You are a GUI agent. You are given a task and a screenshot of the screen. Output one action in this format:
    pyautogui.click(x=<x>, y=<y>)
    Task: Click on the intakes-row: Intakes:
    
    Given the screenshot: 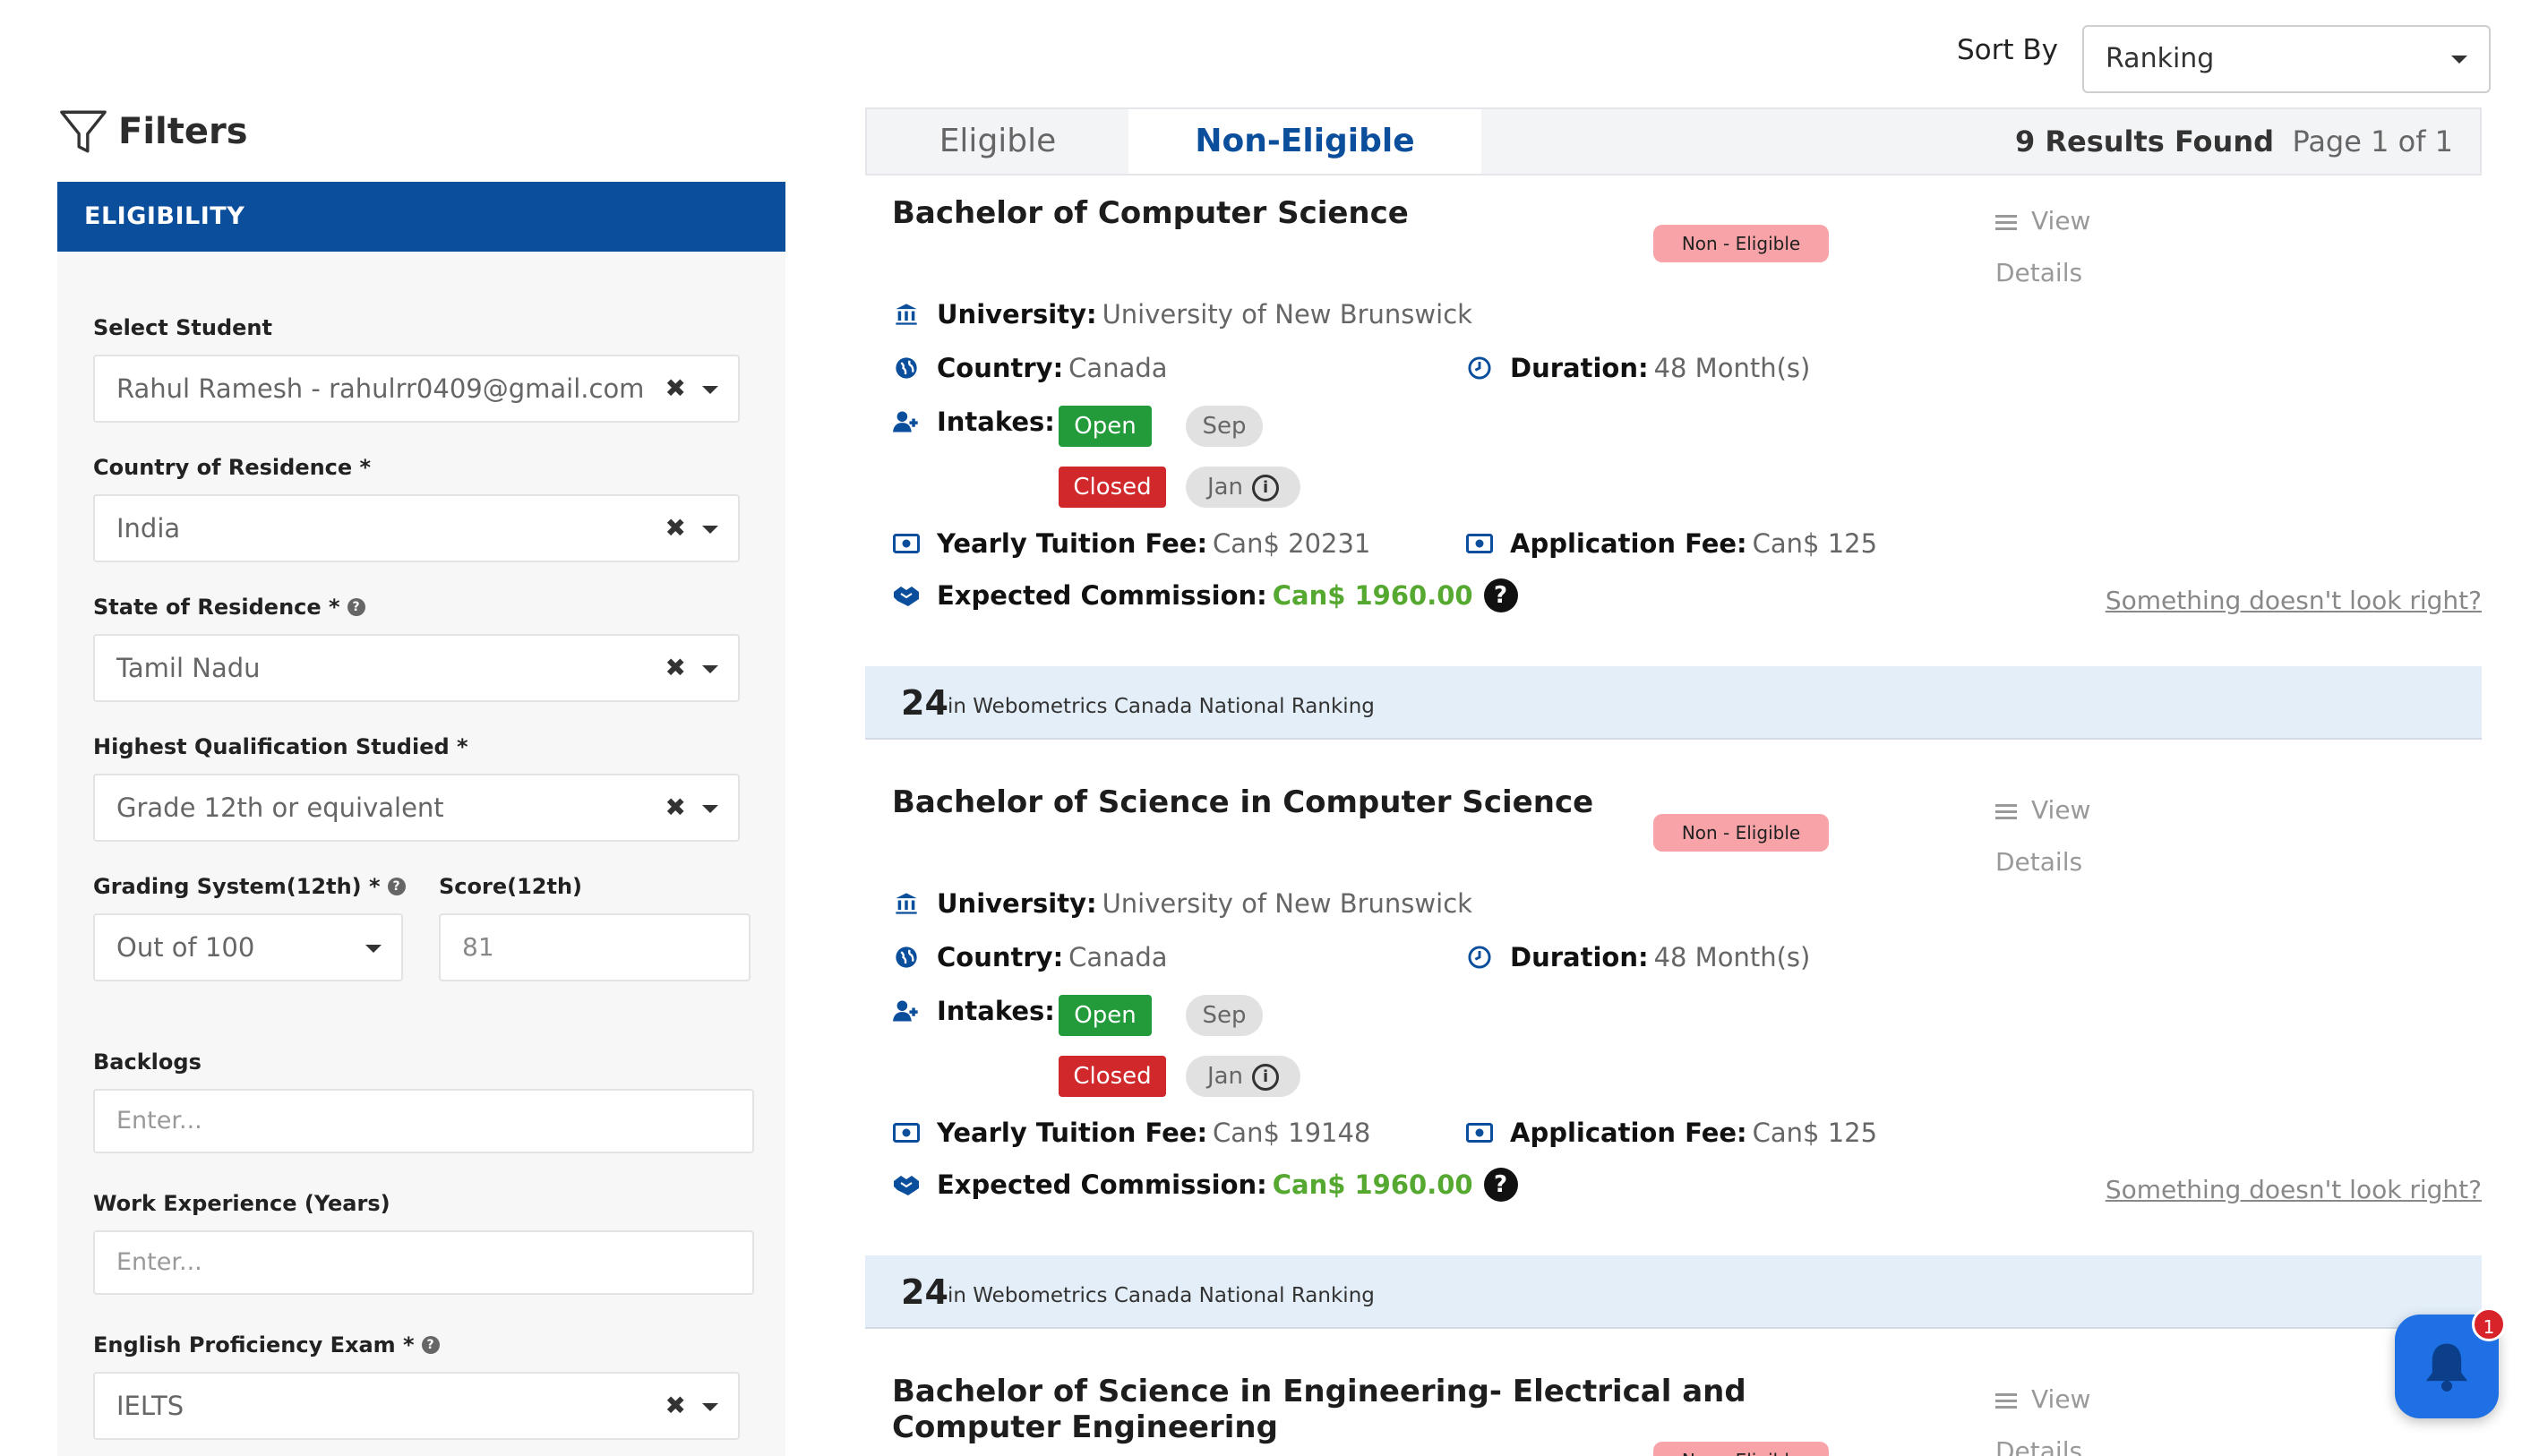 What is the action you would take?
    pyautogui.click(x=976, y=1011)
    